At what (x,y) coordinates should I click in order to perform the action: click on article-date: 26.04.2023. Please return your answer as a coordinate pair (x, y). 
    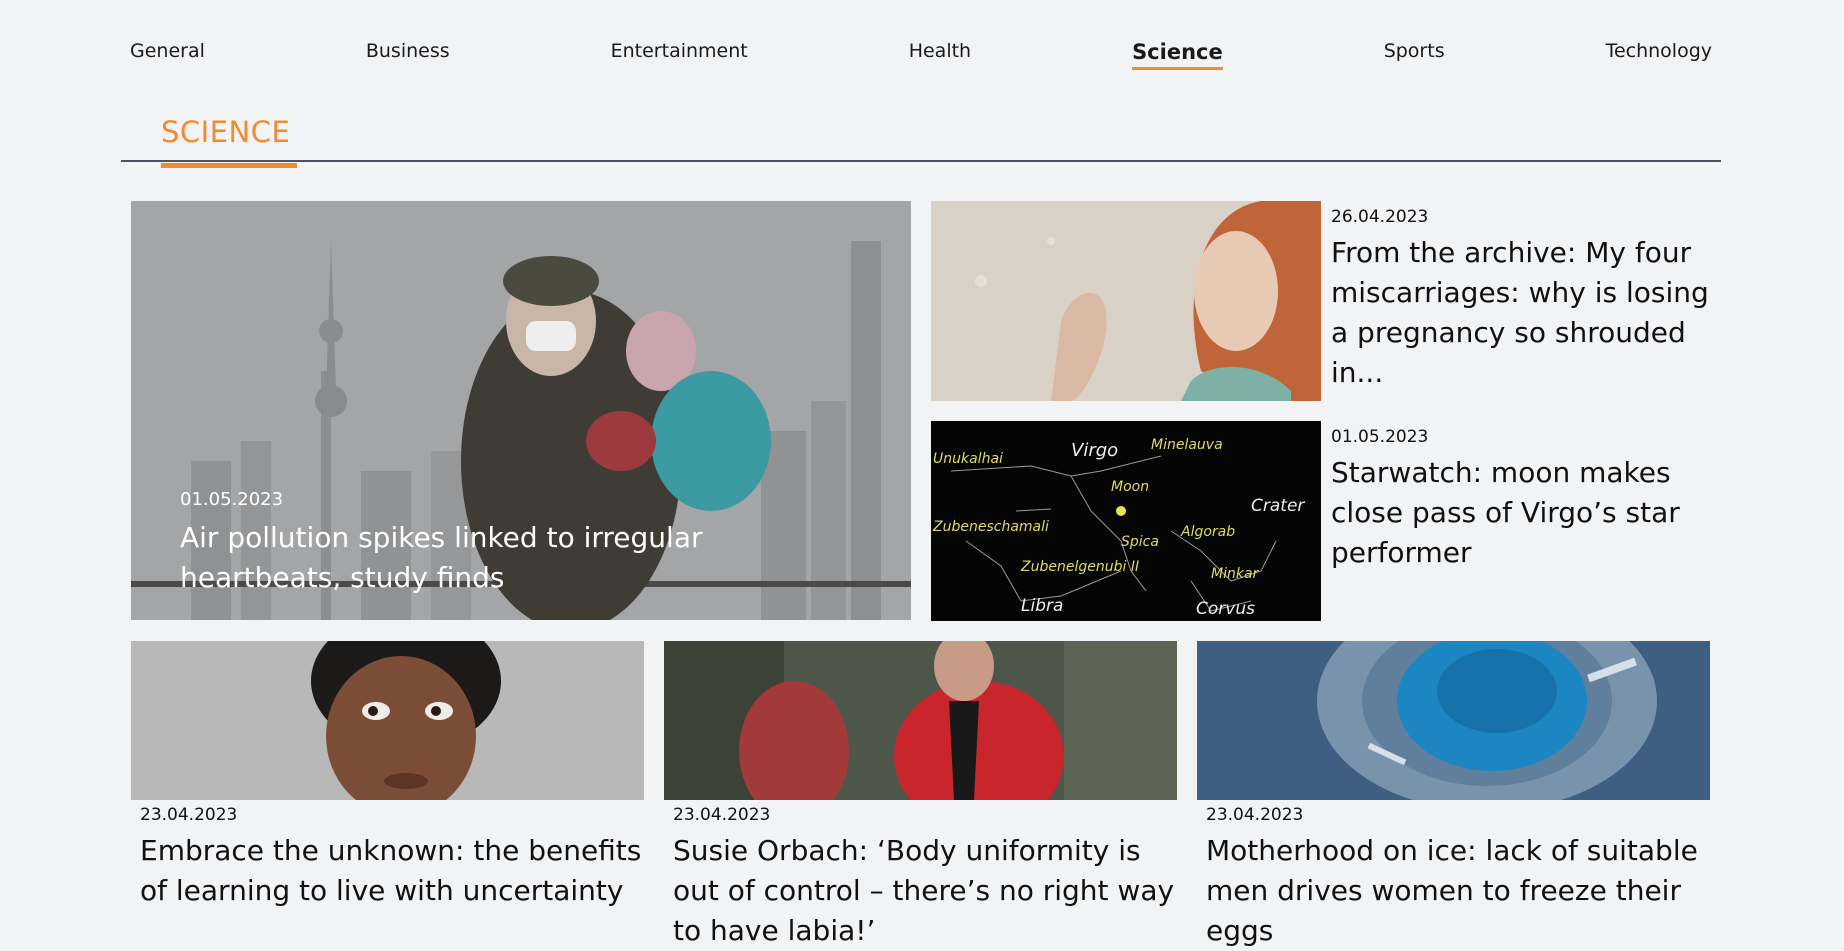
    Looking at the image, I should click on (1380, 217).